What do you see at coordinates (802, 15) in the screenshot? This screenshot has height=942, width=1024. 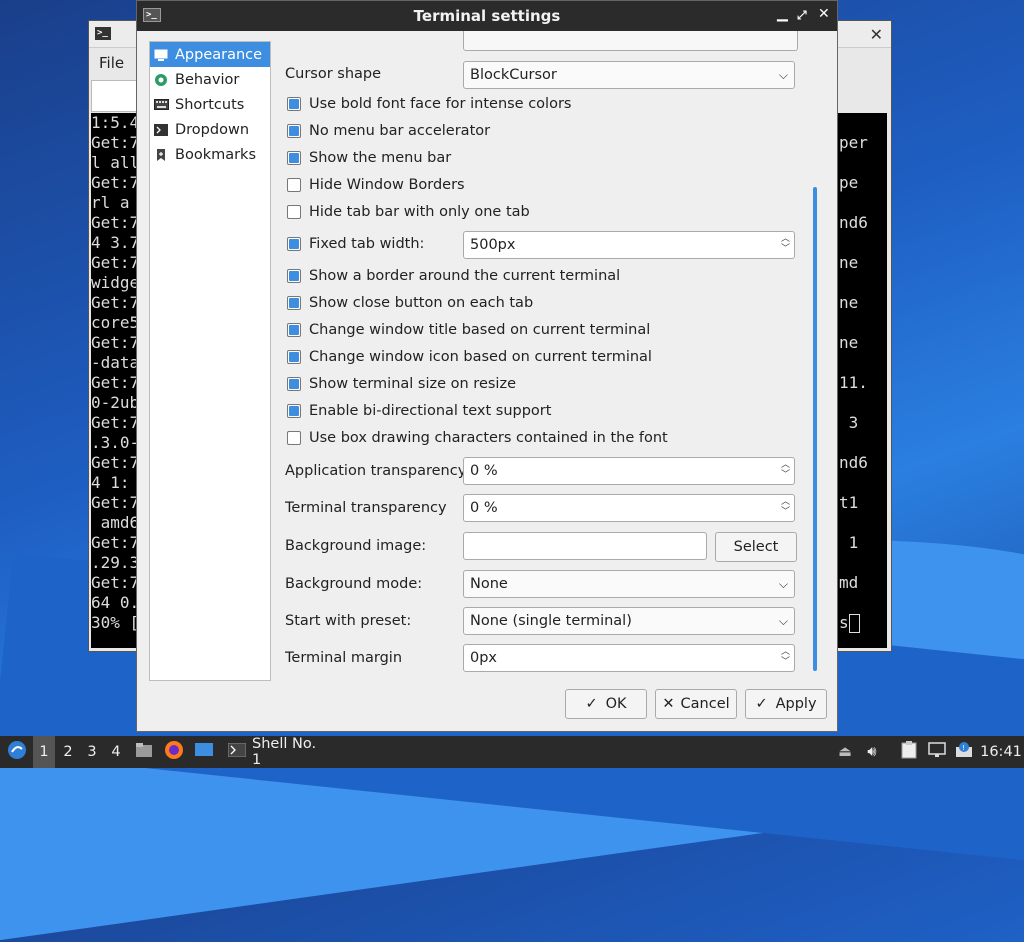 I see `maximize-icon: ⤢` at bounding box center [802, 15].